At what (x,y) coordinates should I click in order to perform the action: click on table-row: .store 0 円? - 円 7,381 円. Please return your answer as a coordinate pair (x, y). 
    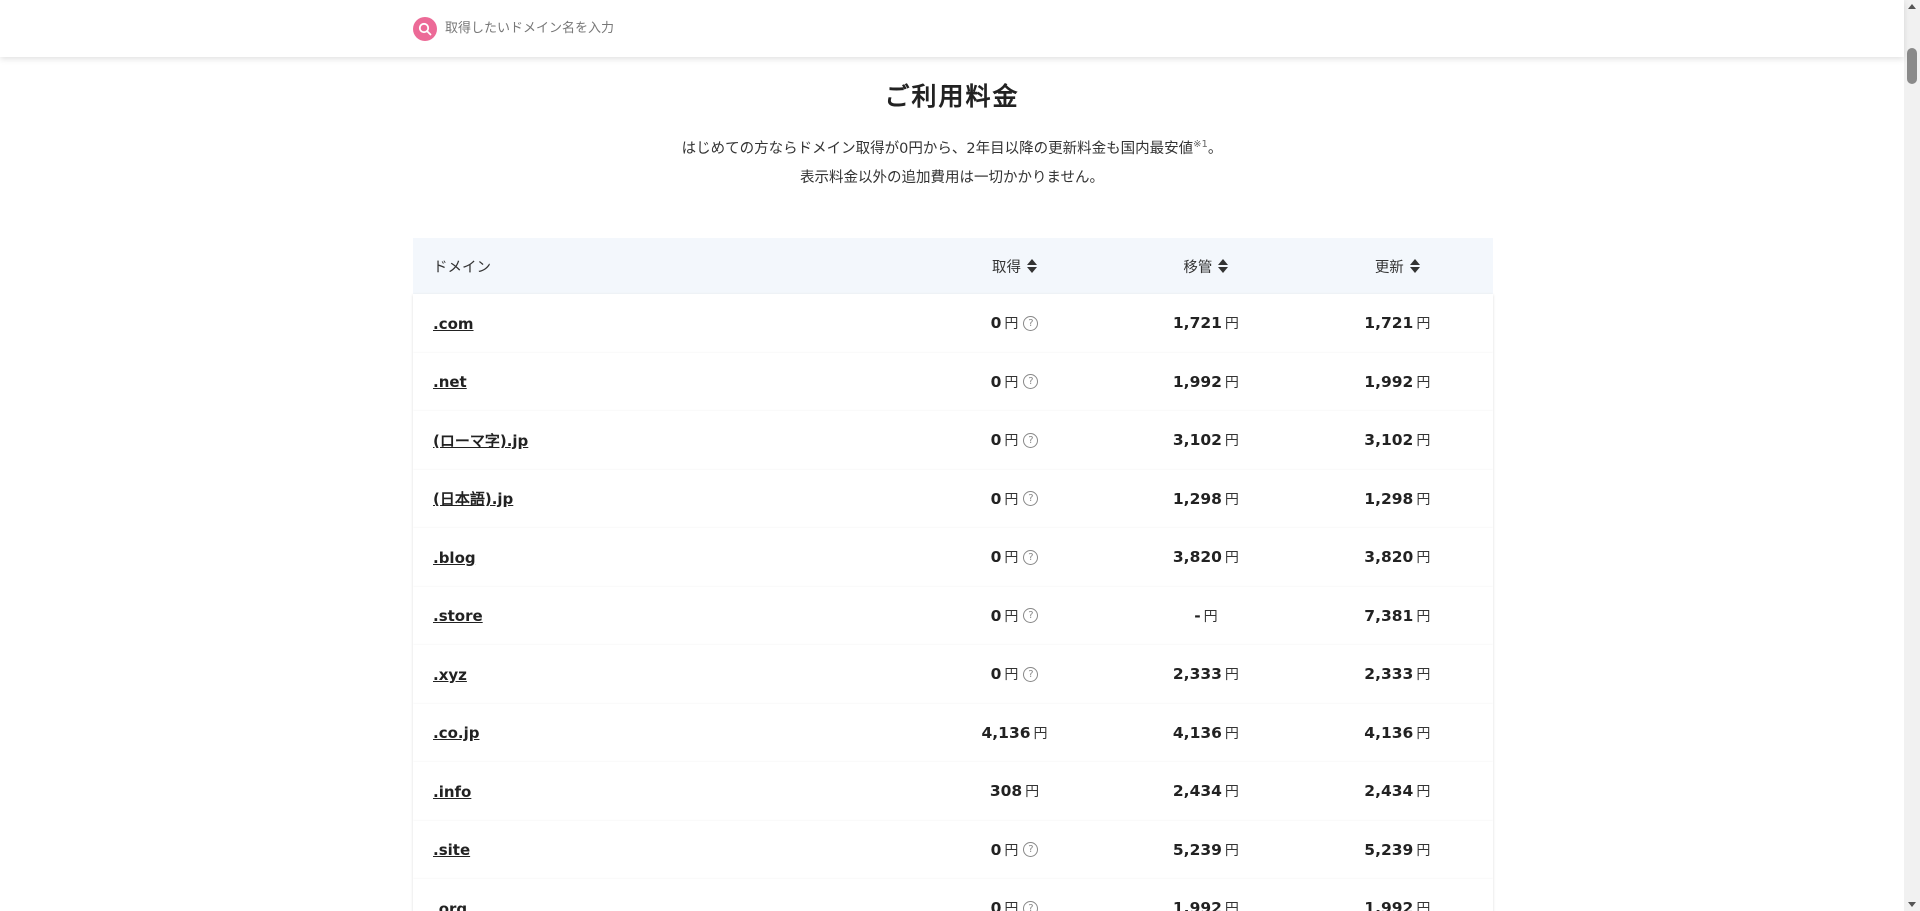
    Looking at the image, I should click on (953, 615).